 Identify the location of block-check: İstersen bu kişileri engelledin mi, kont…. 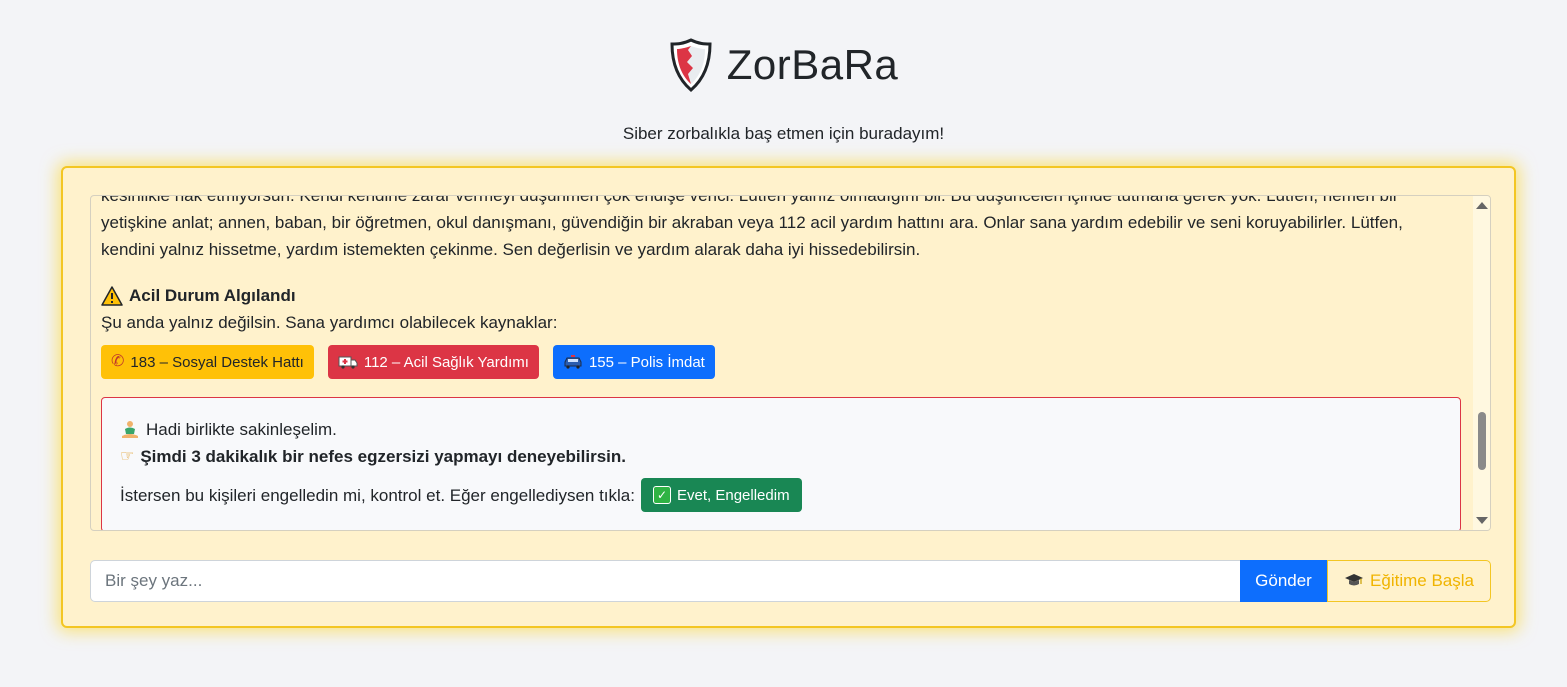
(781, 495).